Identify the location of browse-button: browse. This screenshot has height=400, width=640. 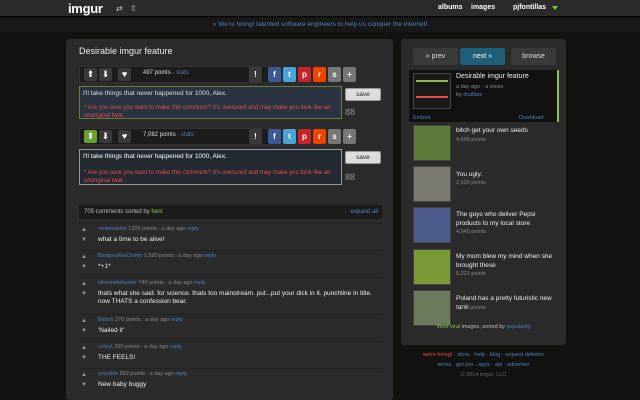
(533, 56).